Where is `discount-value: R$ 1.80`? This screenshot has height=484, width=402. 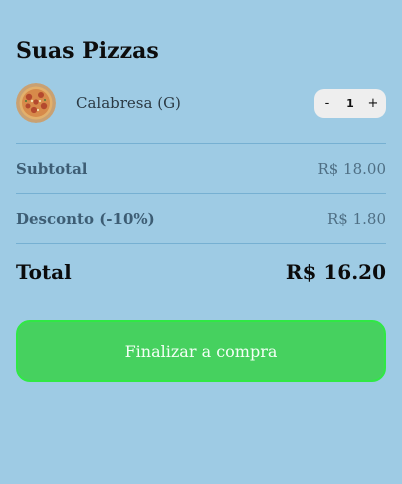 discount-value: R$ 1.80 is located at coordinates (356, 218).